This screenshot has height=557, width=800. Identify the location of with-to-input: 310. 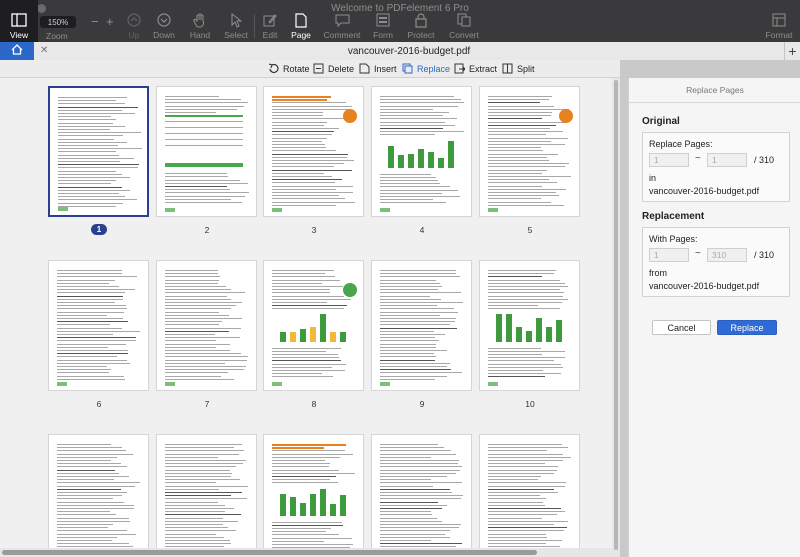
(727, 255).